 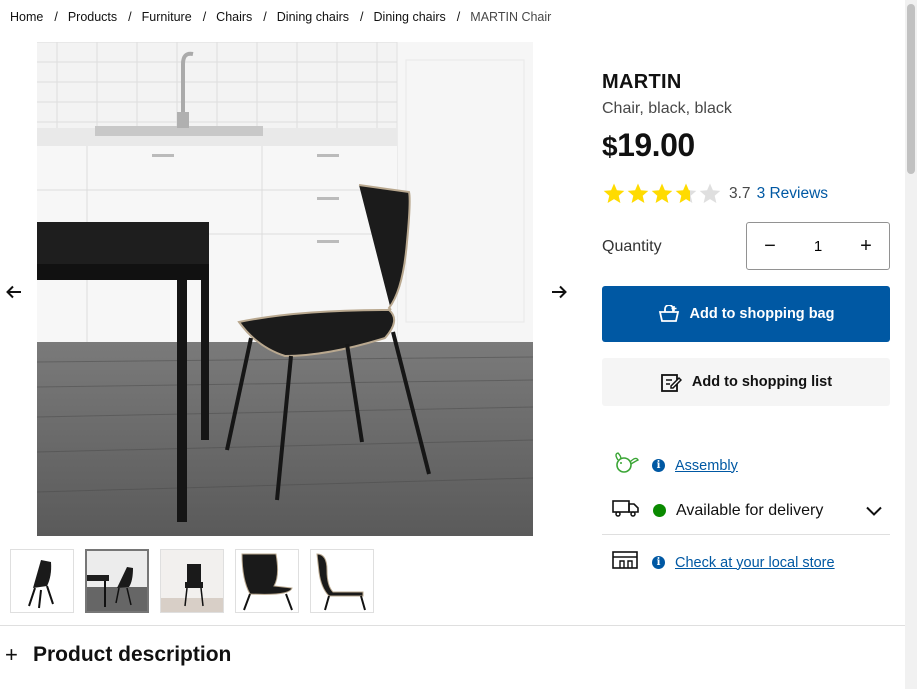 I want to click on price-currency: $, so click(x=610, y=146).